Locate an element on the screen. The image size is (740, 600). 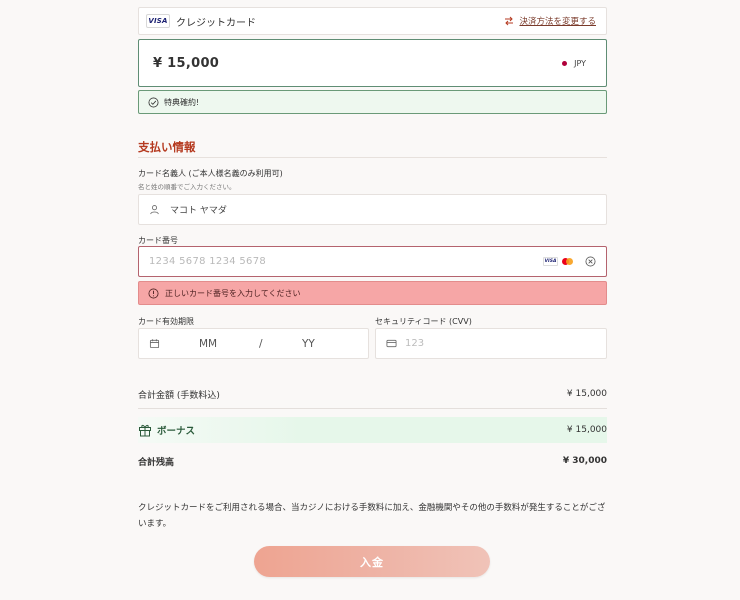
calendar-icon is located at coordinates (154, 344).